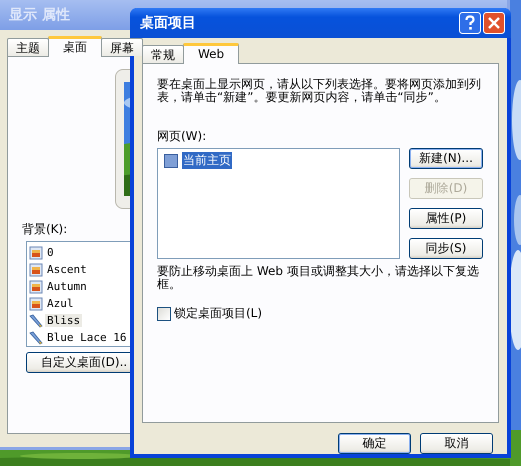  I want to click on web-pages-label: 网页(W):, so click(182, 136).